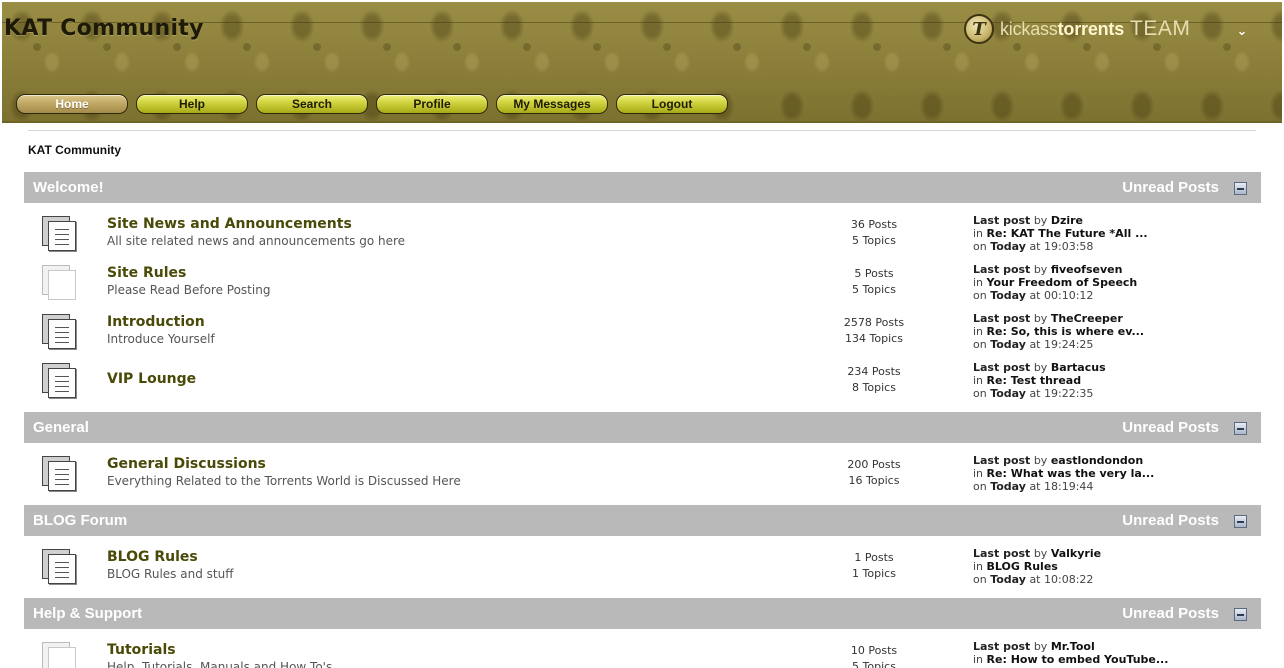 The image size is (1284, 668). I want to click on nav-my-messages-button: My Messages, so click(552, 104).